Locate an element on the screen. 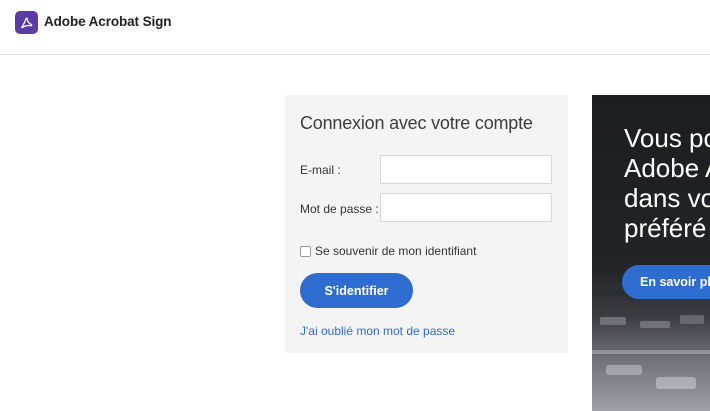  learn-more-button: En savoir pl is located at coordinates (666, 282).